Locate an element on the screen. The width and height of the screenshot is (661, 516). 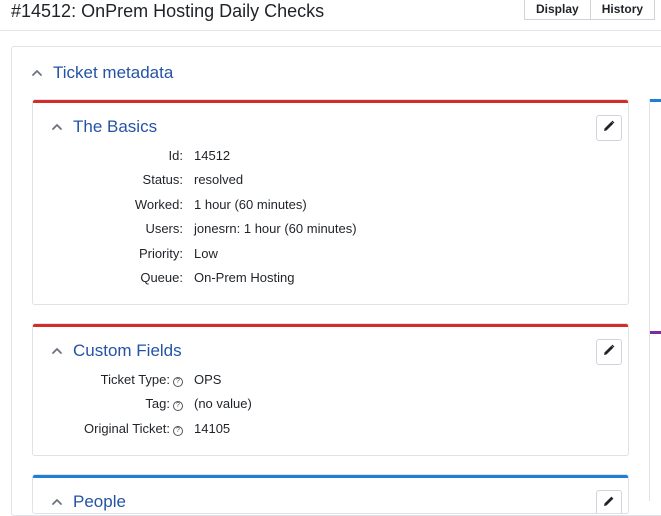
field-label-original-ticket: Original Ticket:? is located at coordinates (133, 428).